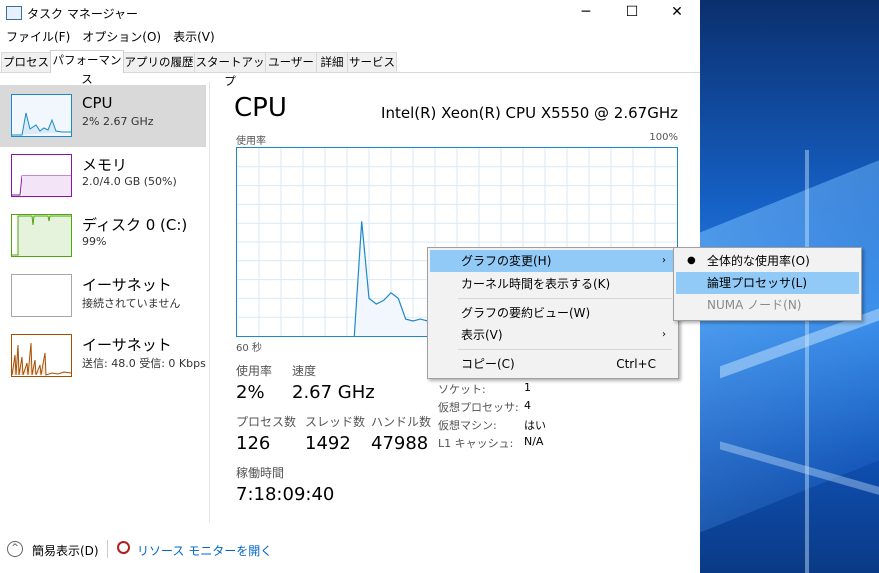 The width and height of the screenshot is (879, 573). What do you see at coordinates (476, 443) in the screenshot?
I see `l1-cache-label: L1 キャッシュ:` at bounding box center [476, 443].